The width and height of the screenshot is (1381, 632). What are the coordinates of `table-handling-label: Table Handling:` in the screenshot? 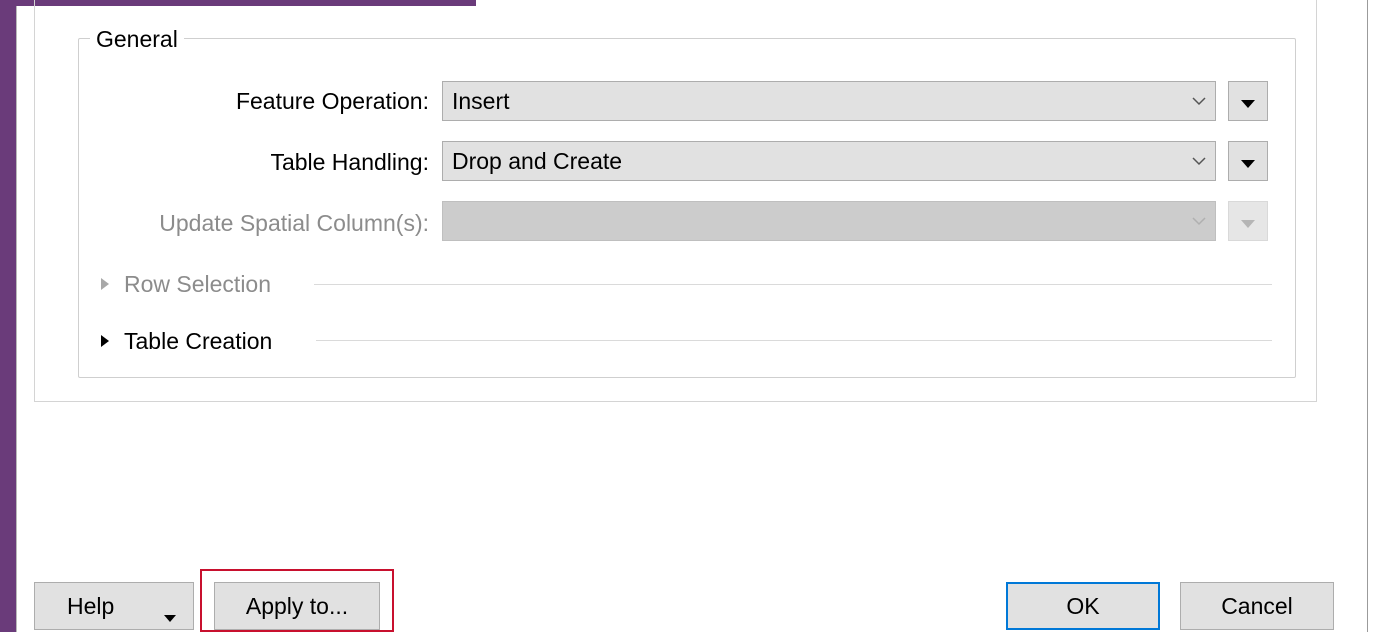 It's located at (349, 162).